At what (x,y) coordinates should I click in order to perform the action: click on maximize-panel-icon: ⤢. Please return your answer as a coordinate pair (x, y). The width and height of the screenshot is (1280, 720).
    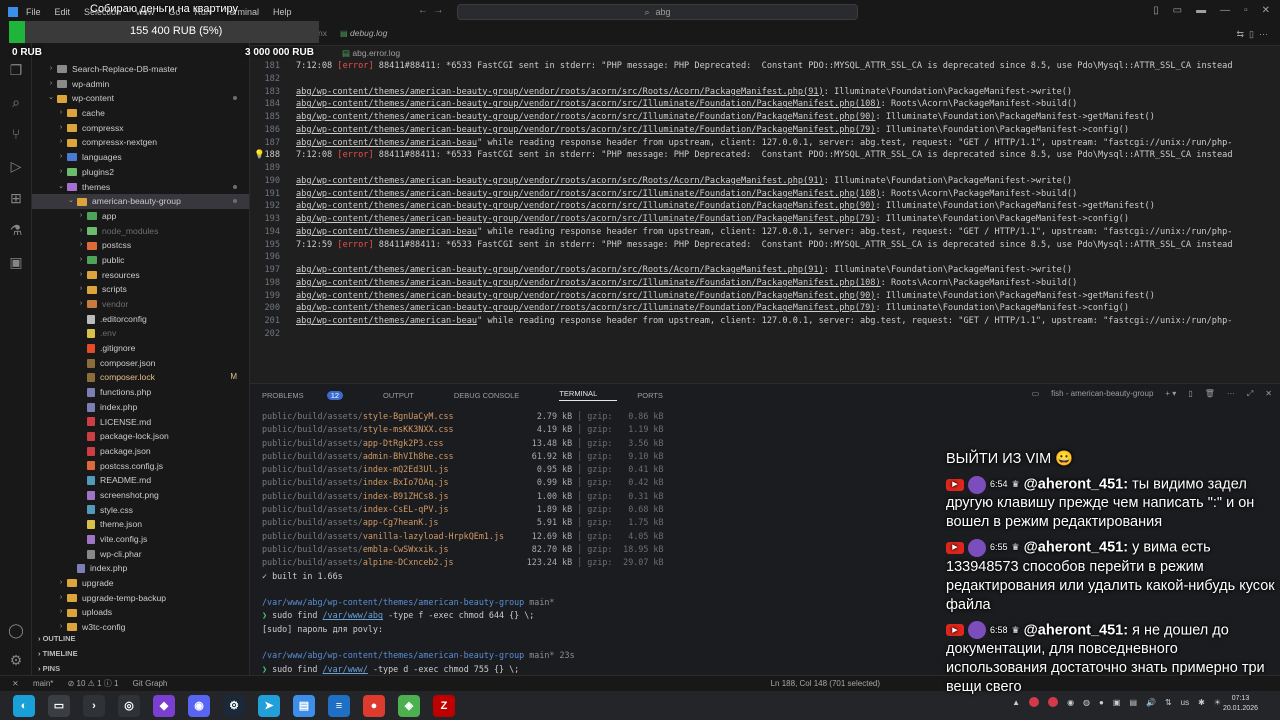
    Looking at the image, I should click on (1250, 394).